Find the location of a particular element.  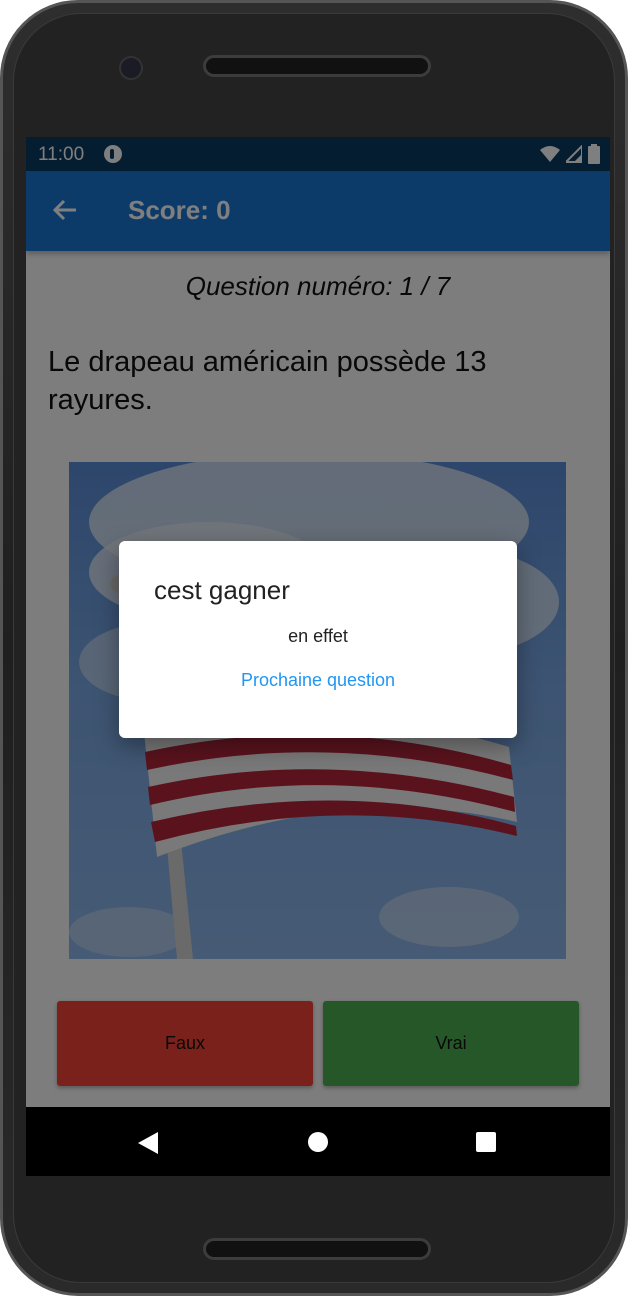

result-dialog: cest gagner en effet Prochaine question is located at coordinates (318, 639).